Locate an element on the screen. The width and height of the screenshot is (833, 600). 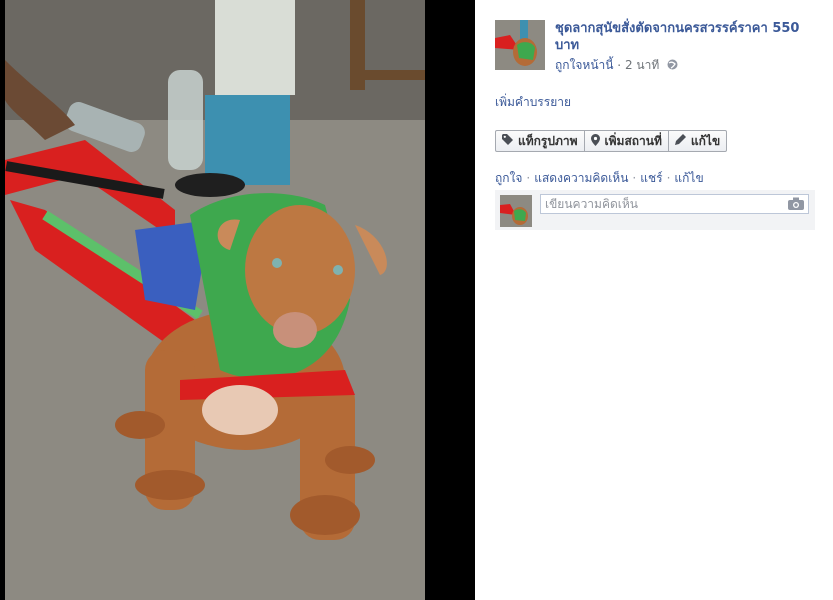
tag-photo-label: แท็กรูปภาพ is located at coordinates (548, 140).